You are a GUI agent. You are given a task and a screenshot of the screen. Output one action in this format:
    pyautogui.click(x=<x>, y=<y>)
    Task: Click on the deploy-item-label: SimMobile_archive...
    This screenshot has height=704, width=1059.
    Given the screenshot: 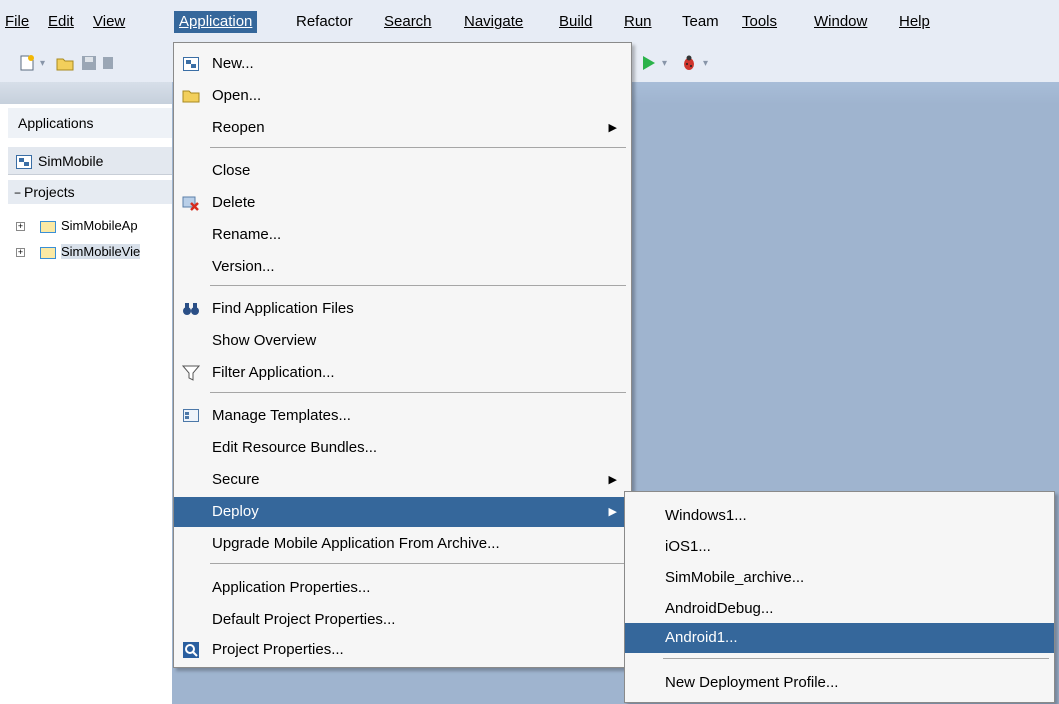 What is the action you would take?
    pyautogui.click(x=735, y=577)
    